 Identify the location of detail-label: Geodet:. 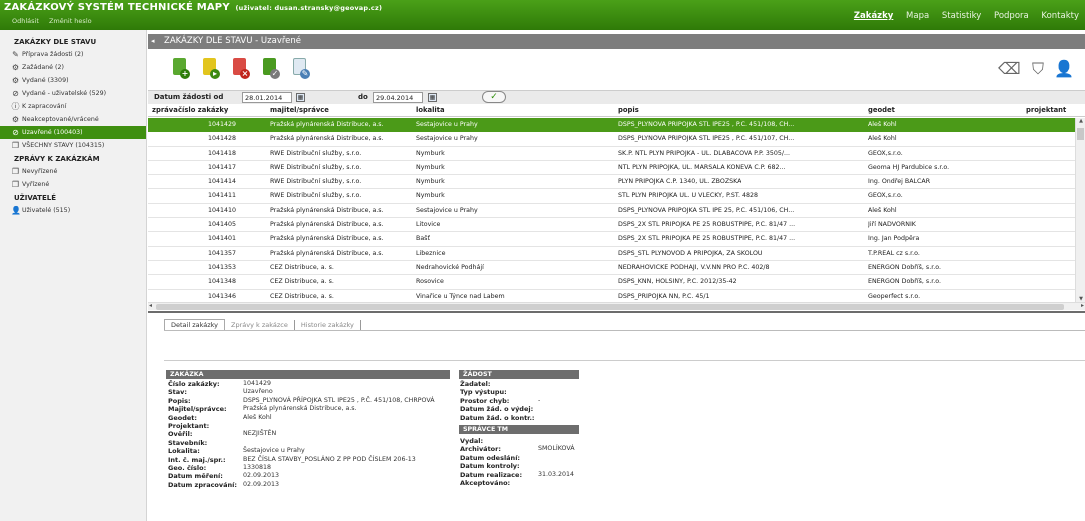
(182, 417).